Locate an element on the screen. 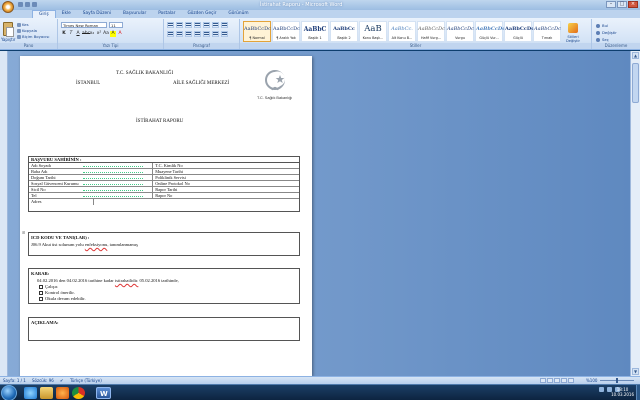 This screenshot has width=640, height=400. vertical-scrollbar: ▲ ▼ is located at coordinates (635, 213).